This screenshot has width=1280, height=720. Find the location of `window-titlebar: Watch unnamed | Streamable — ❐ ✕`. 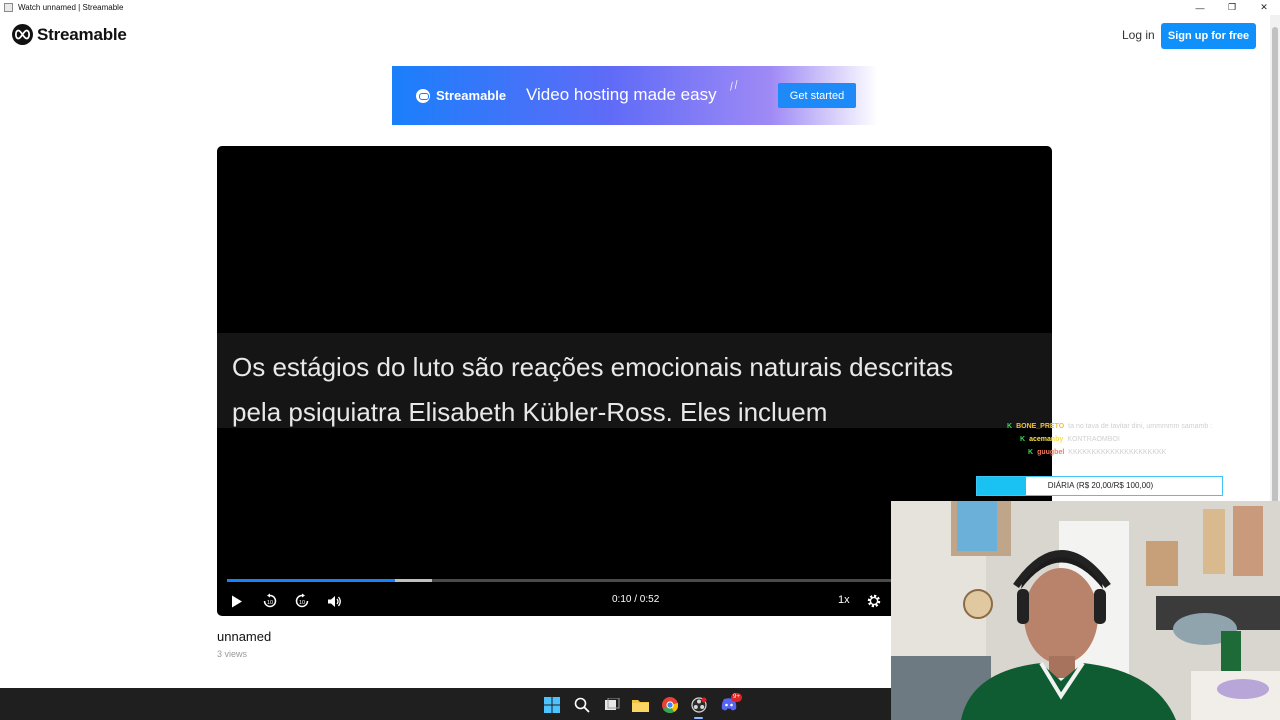

window-titlebar: Watch unnamed | Streamable — ❐ ✕ is located at coordinates (640, 7).